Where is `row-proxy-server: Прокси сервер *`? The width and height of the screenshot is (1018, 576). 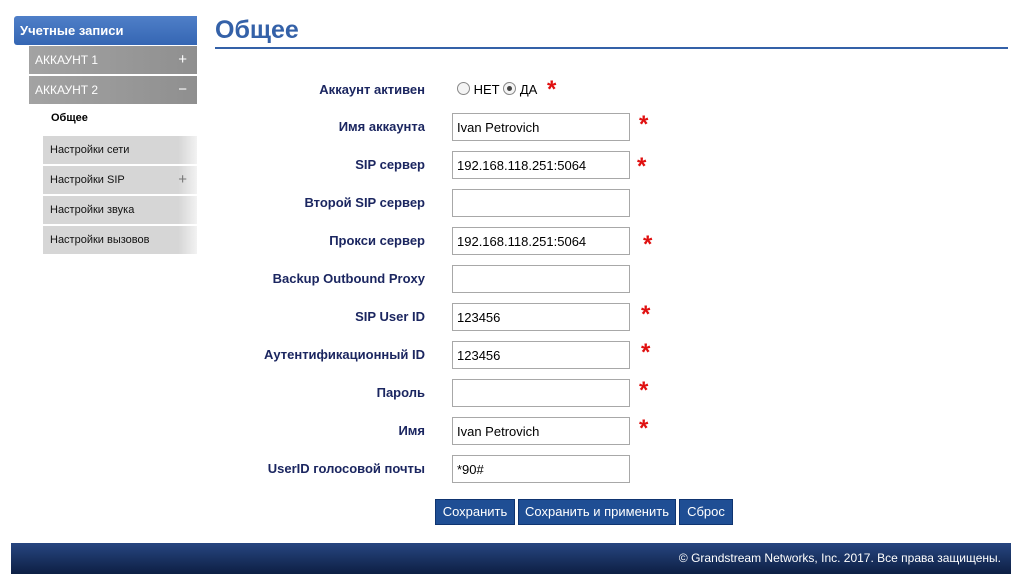 row-proxy-server: Прокси сервер * is located at coordinates (509, 242).